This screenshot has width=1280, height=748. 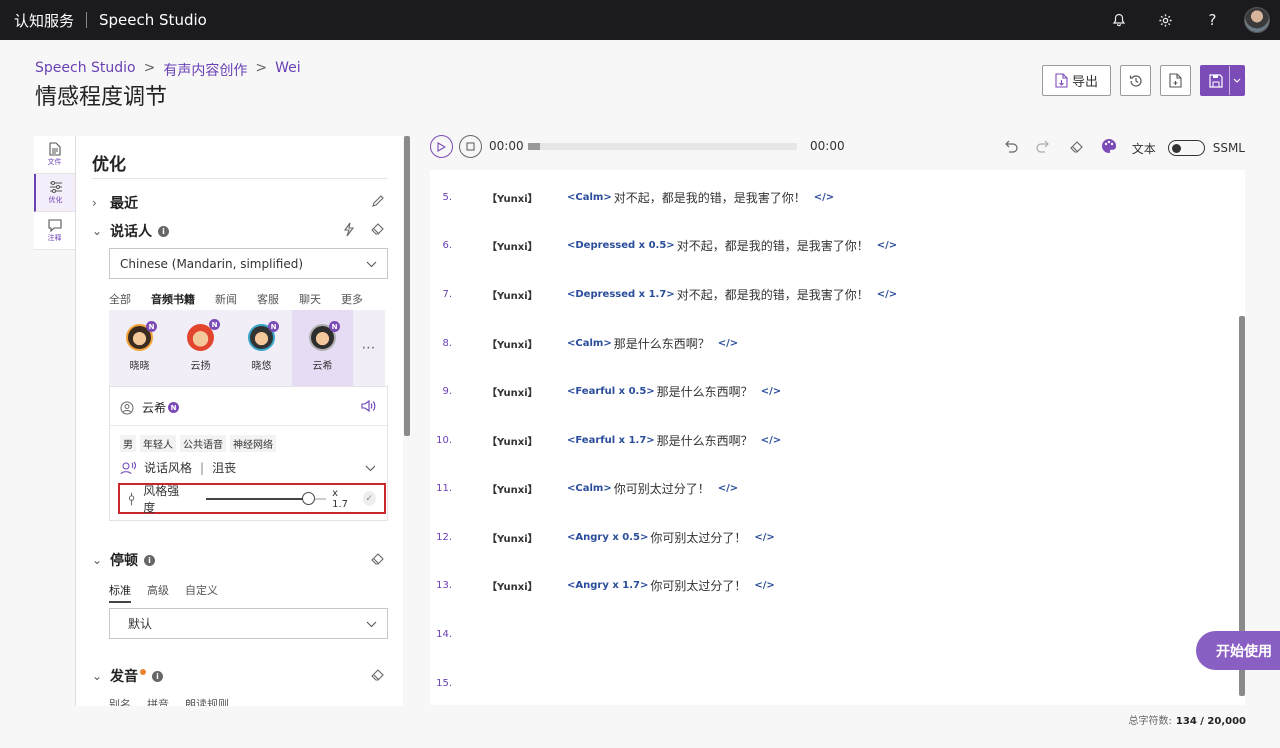 What do you see at coordinates (1238, 650) in the screenshot?
I see `get-started-button: 开始使用` at bounding box center [1238, 650].